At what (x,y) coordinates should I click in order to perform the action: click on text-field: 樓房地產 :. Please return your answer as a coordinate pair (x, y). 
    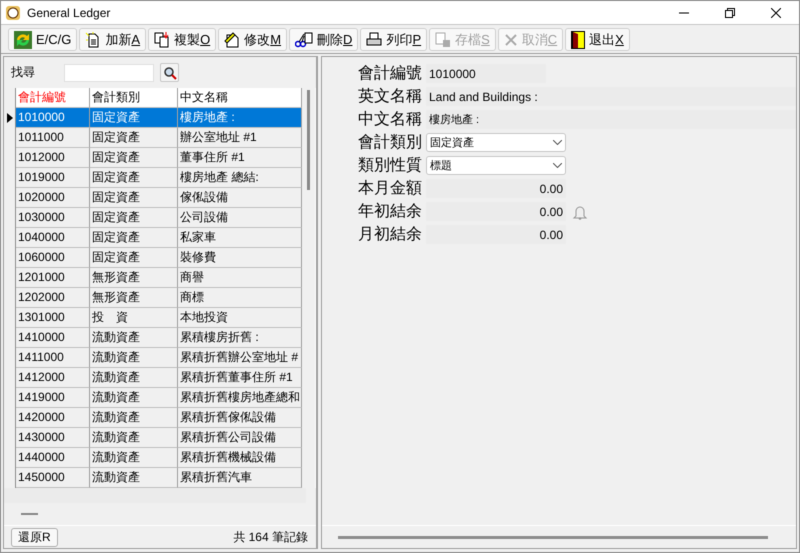
    Looking at the image, I should click on (611, 119).